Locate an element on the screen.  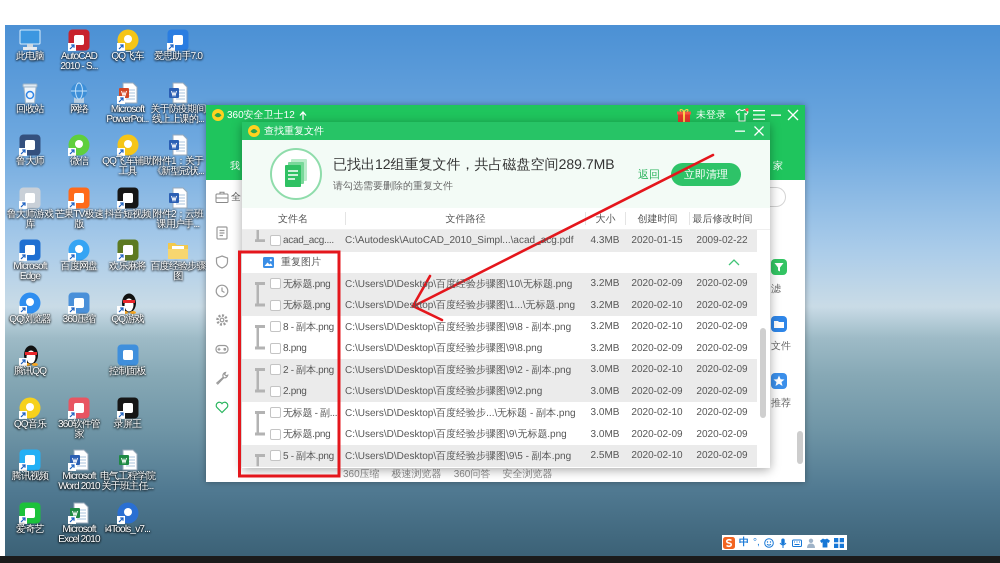
footer-link: 安全浏览器 is located at coordinates (527, 474).